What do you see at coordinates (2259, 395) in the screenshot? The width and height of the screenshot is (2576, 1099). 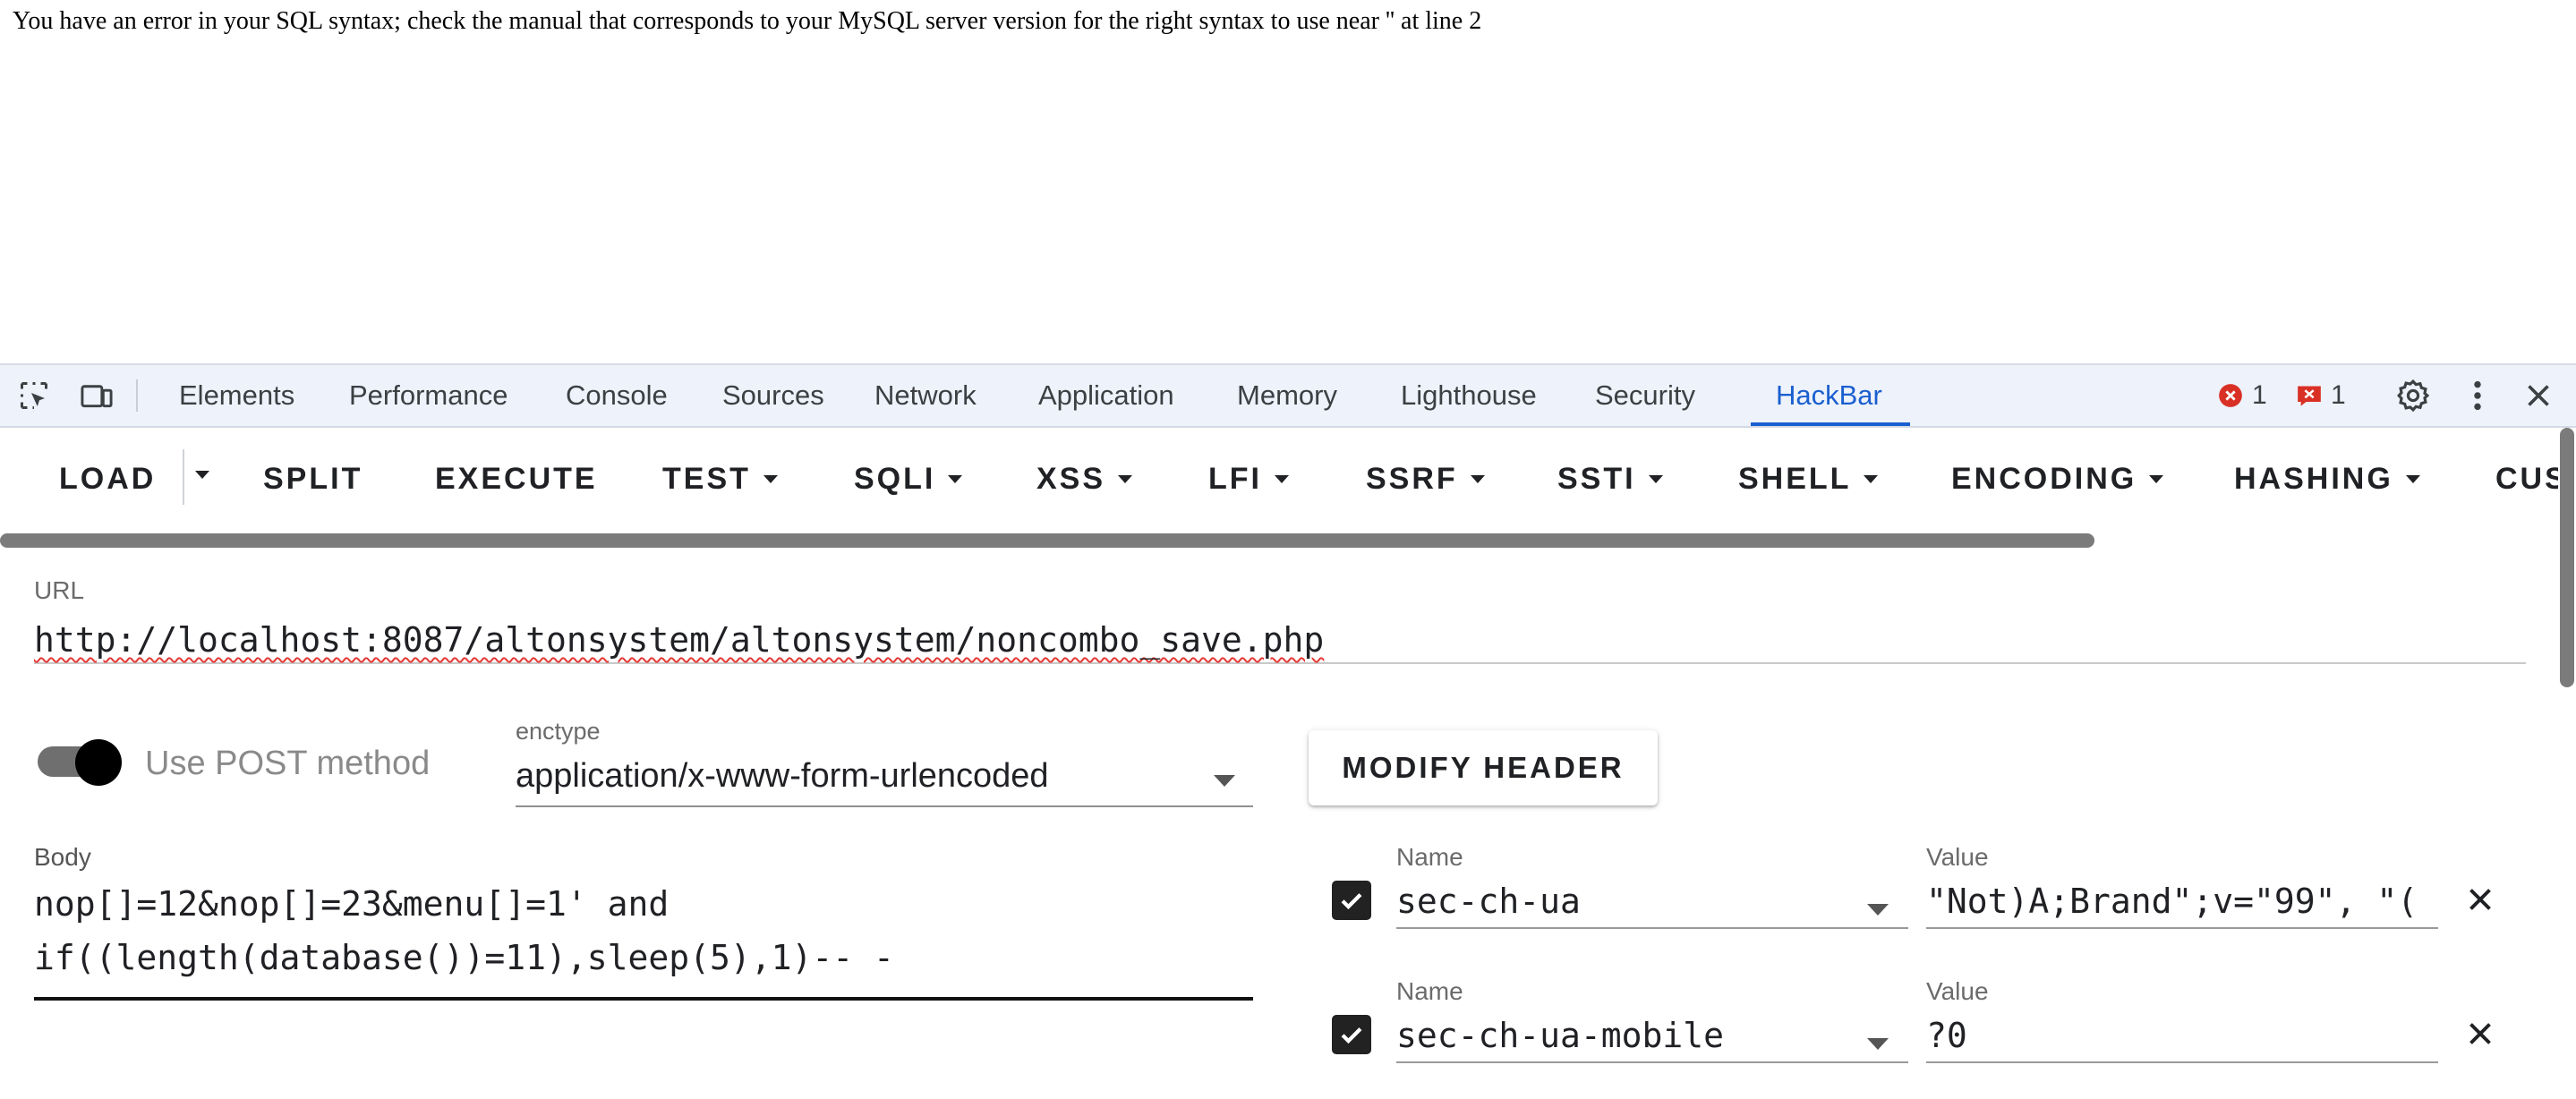 I see `error-count: 1` at bounding box center [2259, 395].